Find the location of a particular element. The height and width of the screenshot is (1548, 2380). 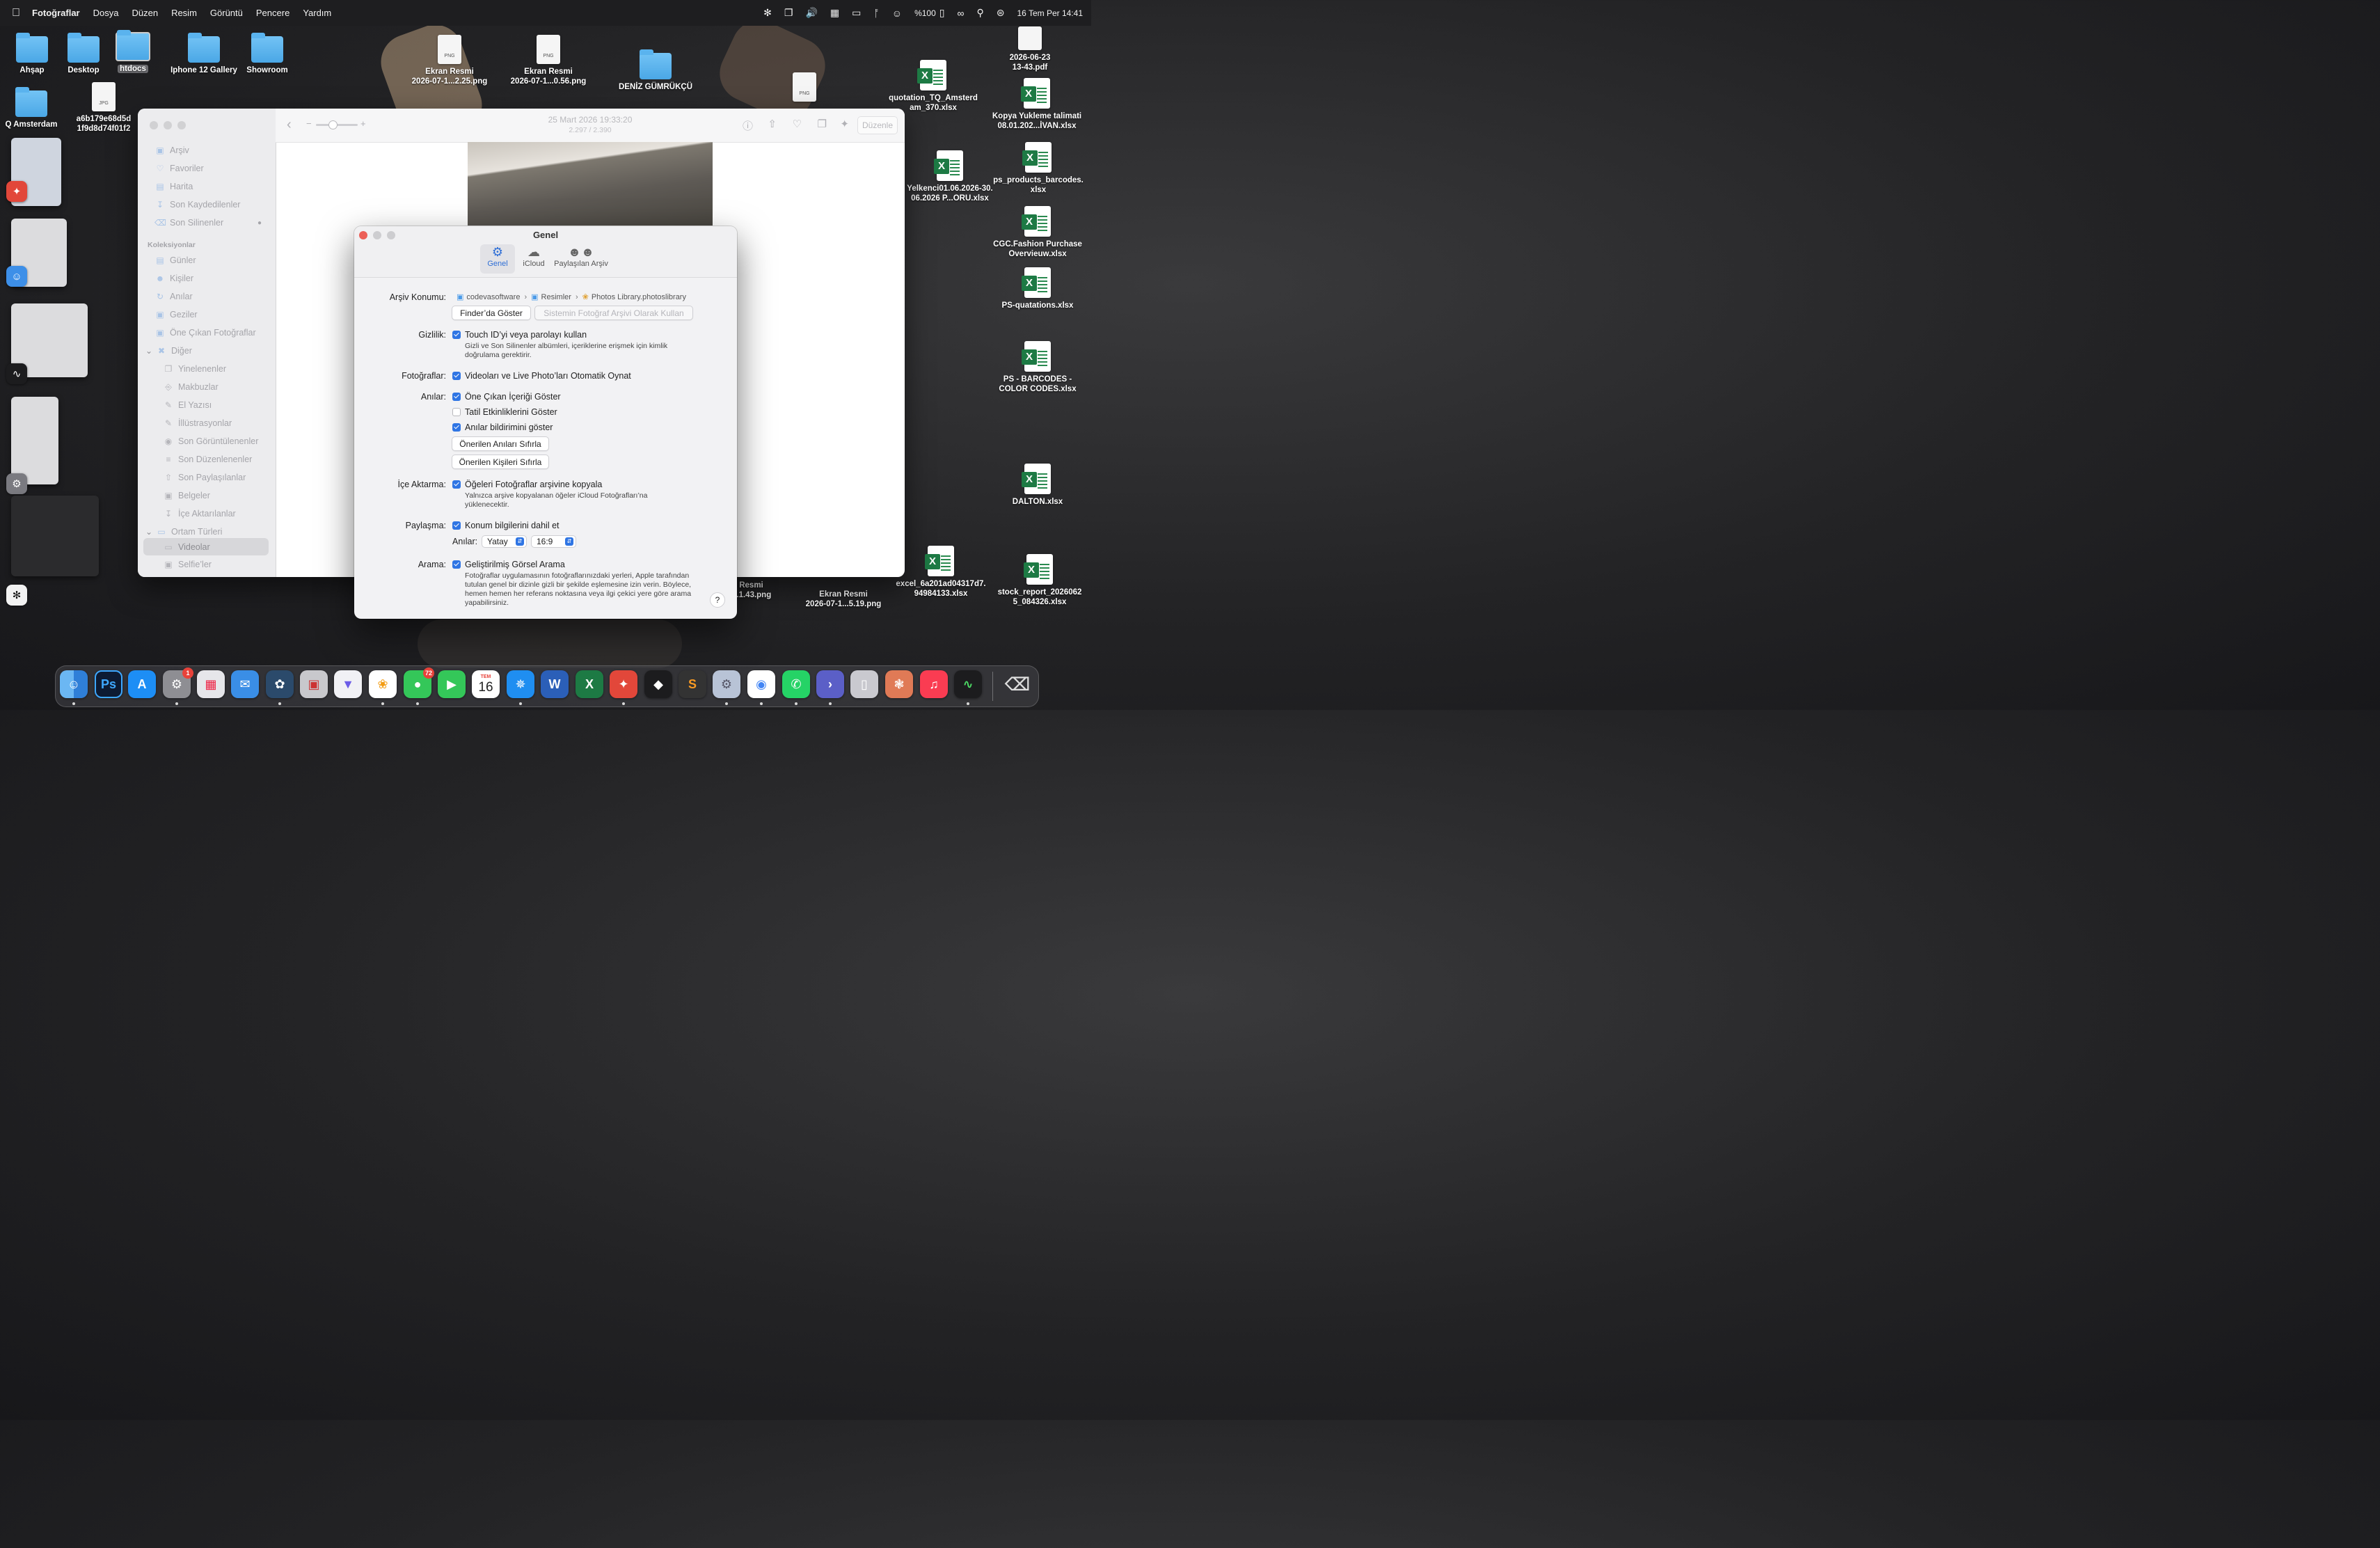

desktop-xlsx-7: DALTON.xlsx is located at coordinates (1037, 485).